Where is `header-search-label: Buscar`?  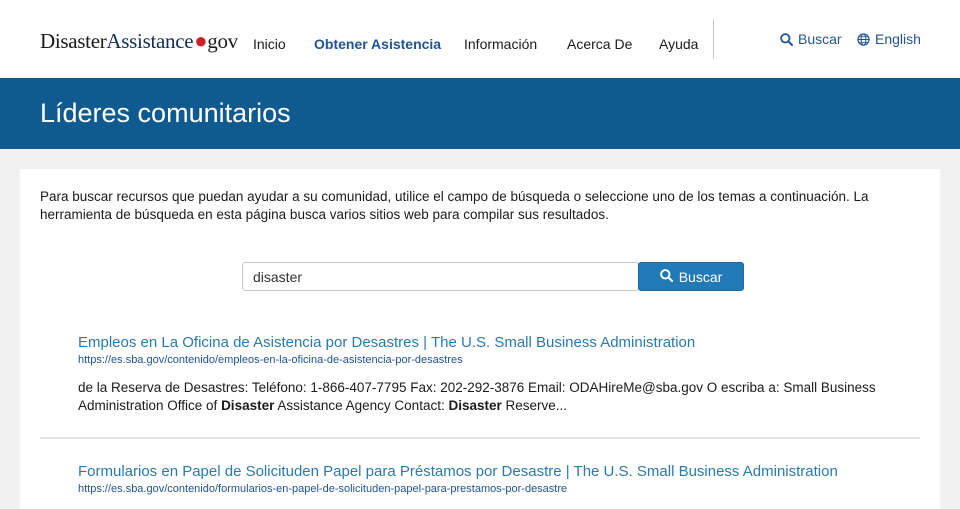
header-search-label: Buscar is located at coordinates (820, 39).